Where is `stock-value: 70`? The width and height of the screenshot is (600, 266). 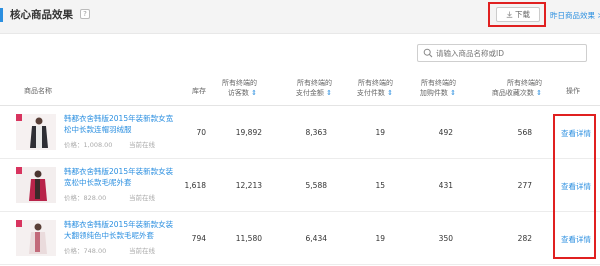 stock-value: 70 is located at coordinates (201, 132).